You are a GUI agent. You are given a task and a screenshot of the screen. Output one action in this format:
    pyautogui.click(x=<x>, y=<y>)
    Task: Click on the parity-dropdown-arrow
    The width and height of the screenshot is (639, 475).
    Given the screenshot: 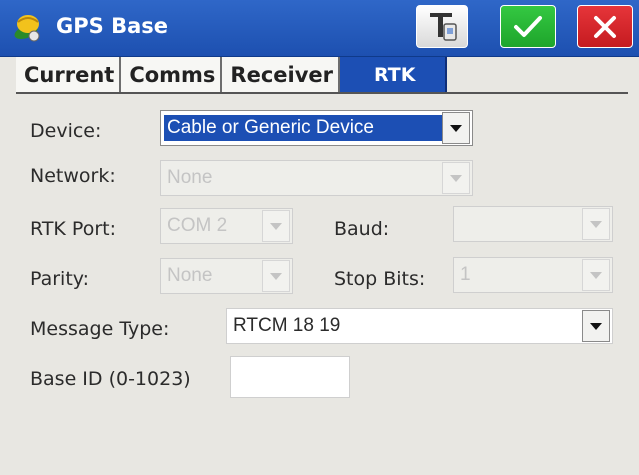 What is the action you would take?
    pyautogui.click(x=276, y=276)
    